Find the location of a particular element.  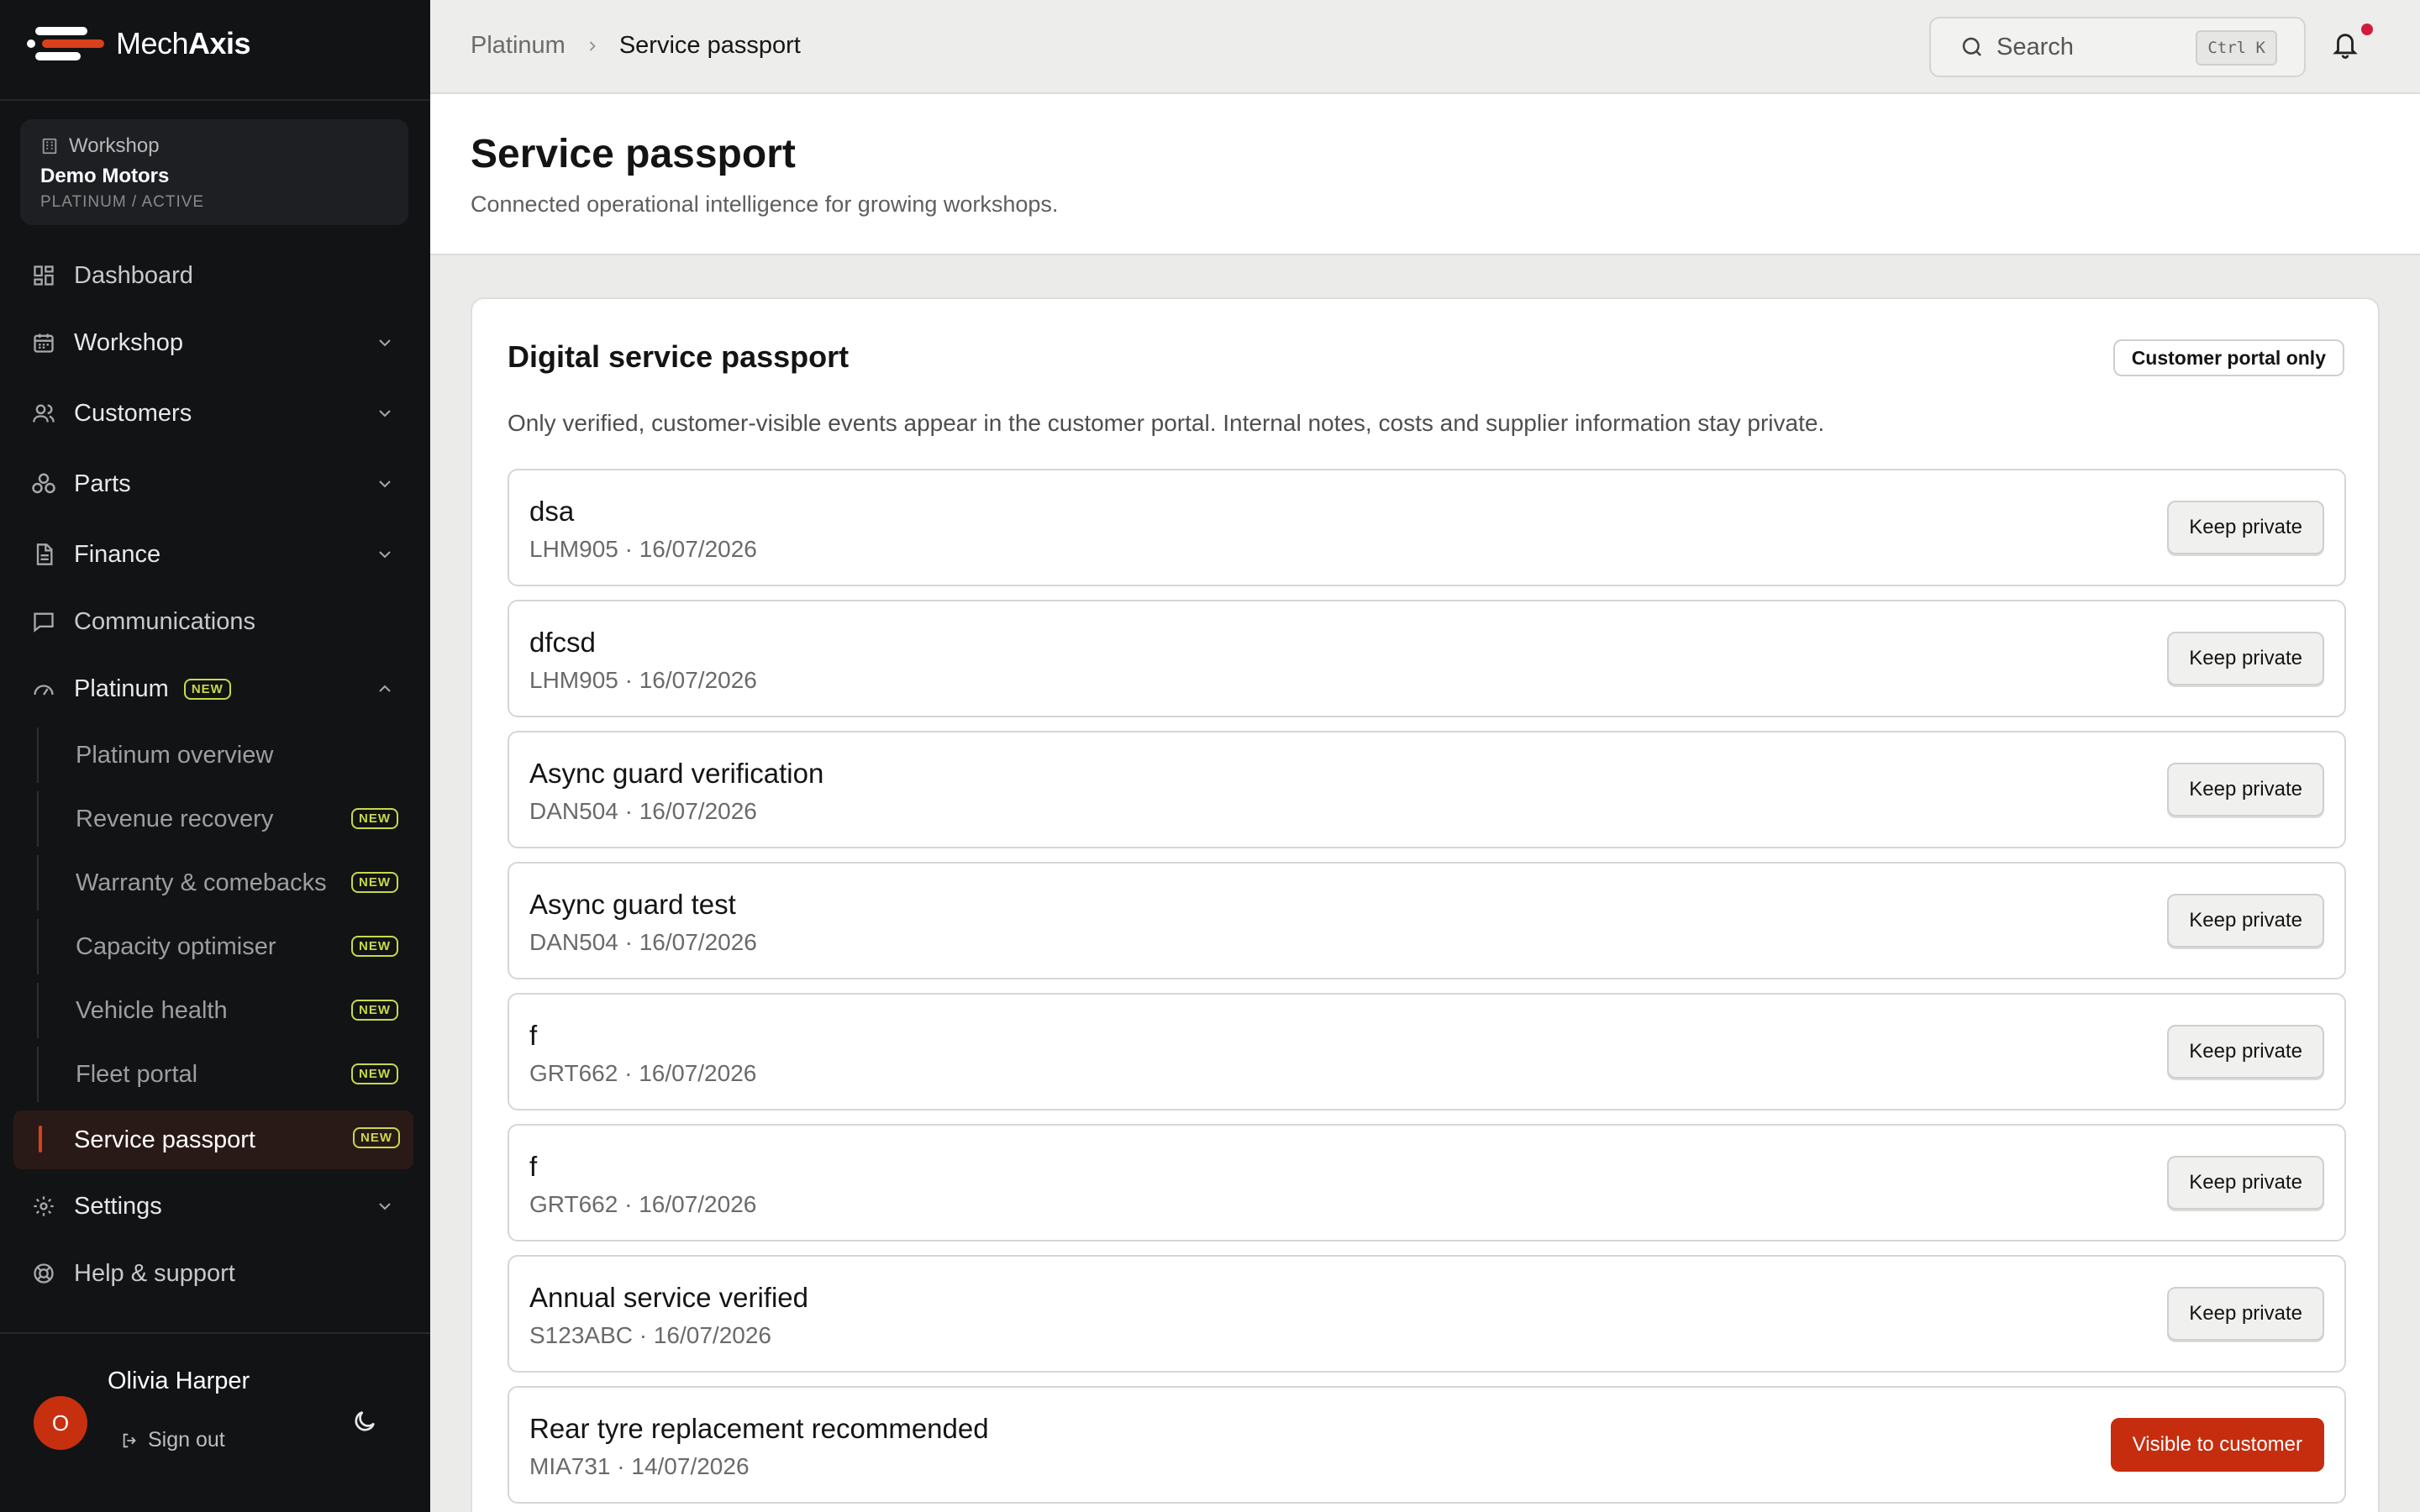

nav-customers: Customers is located at coordinates (216, 413).